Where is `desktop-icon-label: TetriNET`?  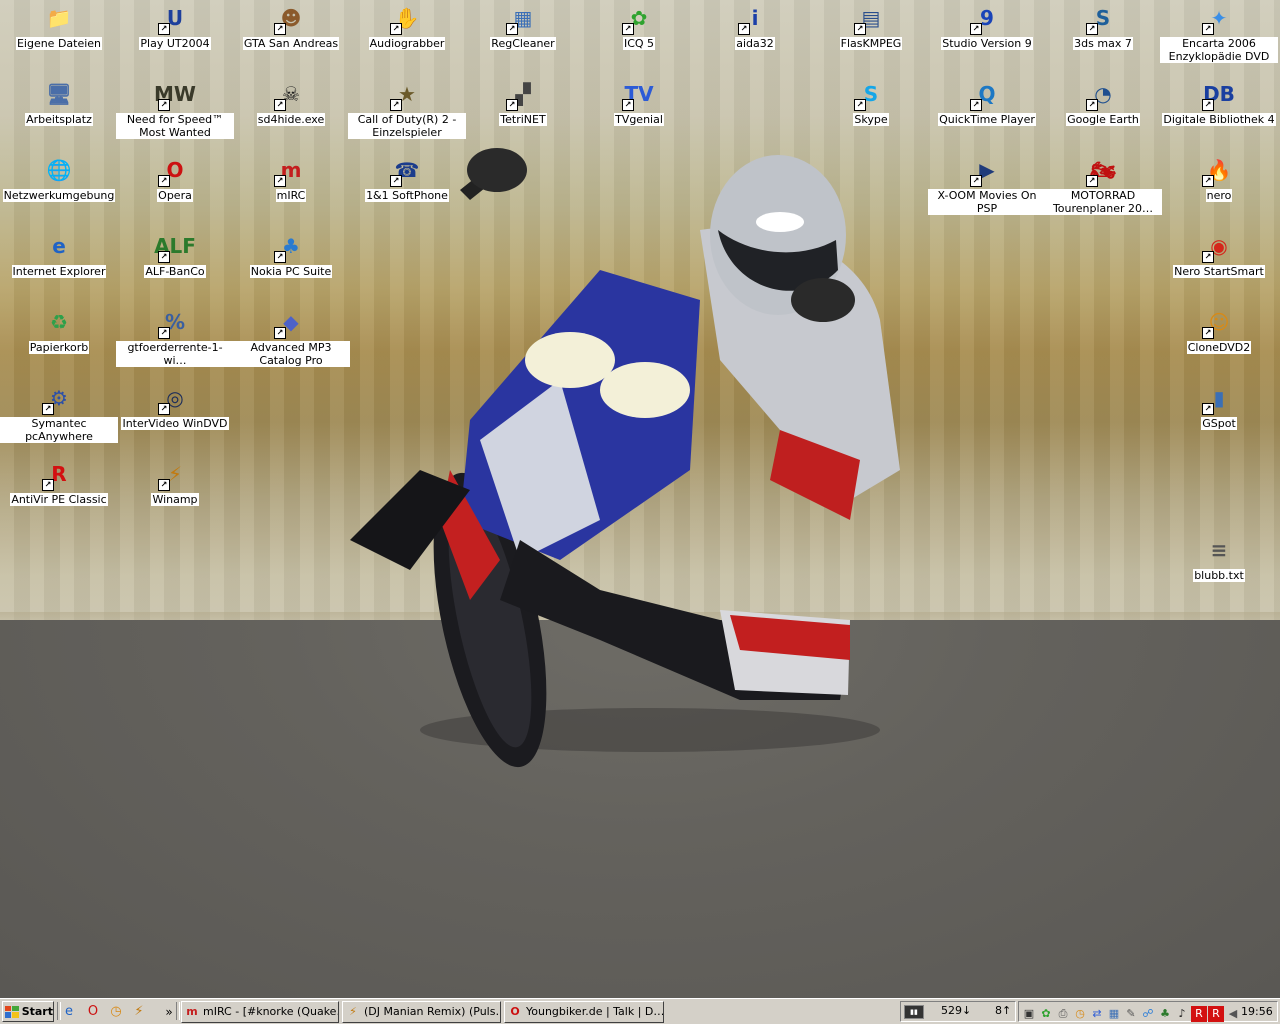 desktop-icon-label: TetriNET is located at coordinates (523, 119).